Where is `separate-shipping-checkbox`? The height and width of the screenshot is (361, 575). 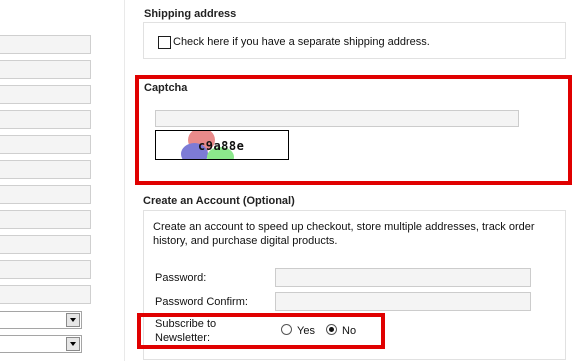
separate-shipping-checkbox is located at coordinates (164, 42).